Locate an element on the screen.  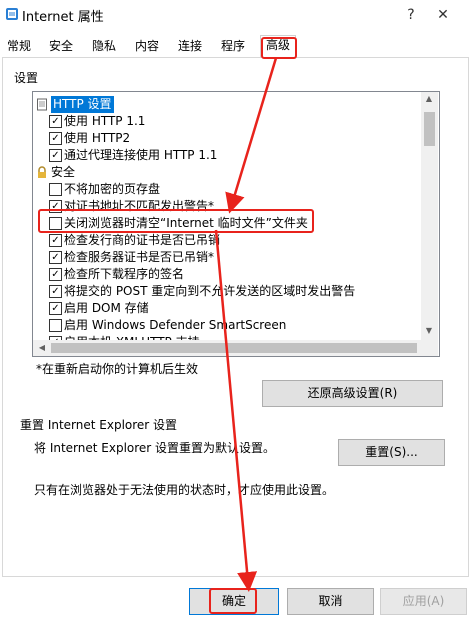
internet-options-icon is located at coordinates (12, 14).